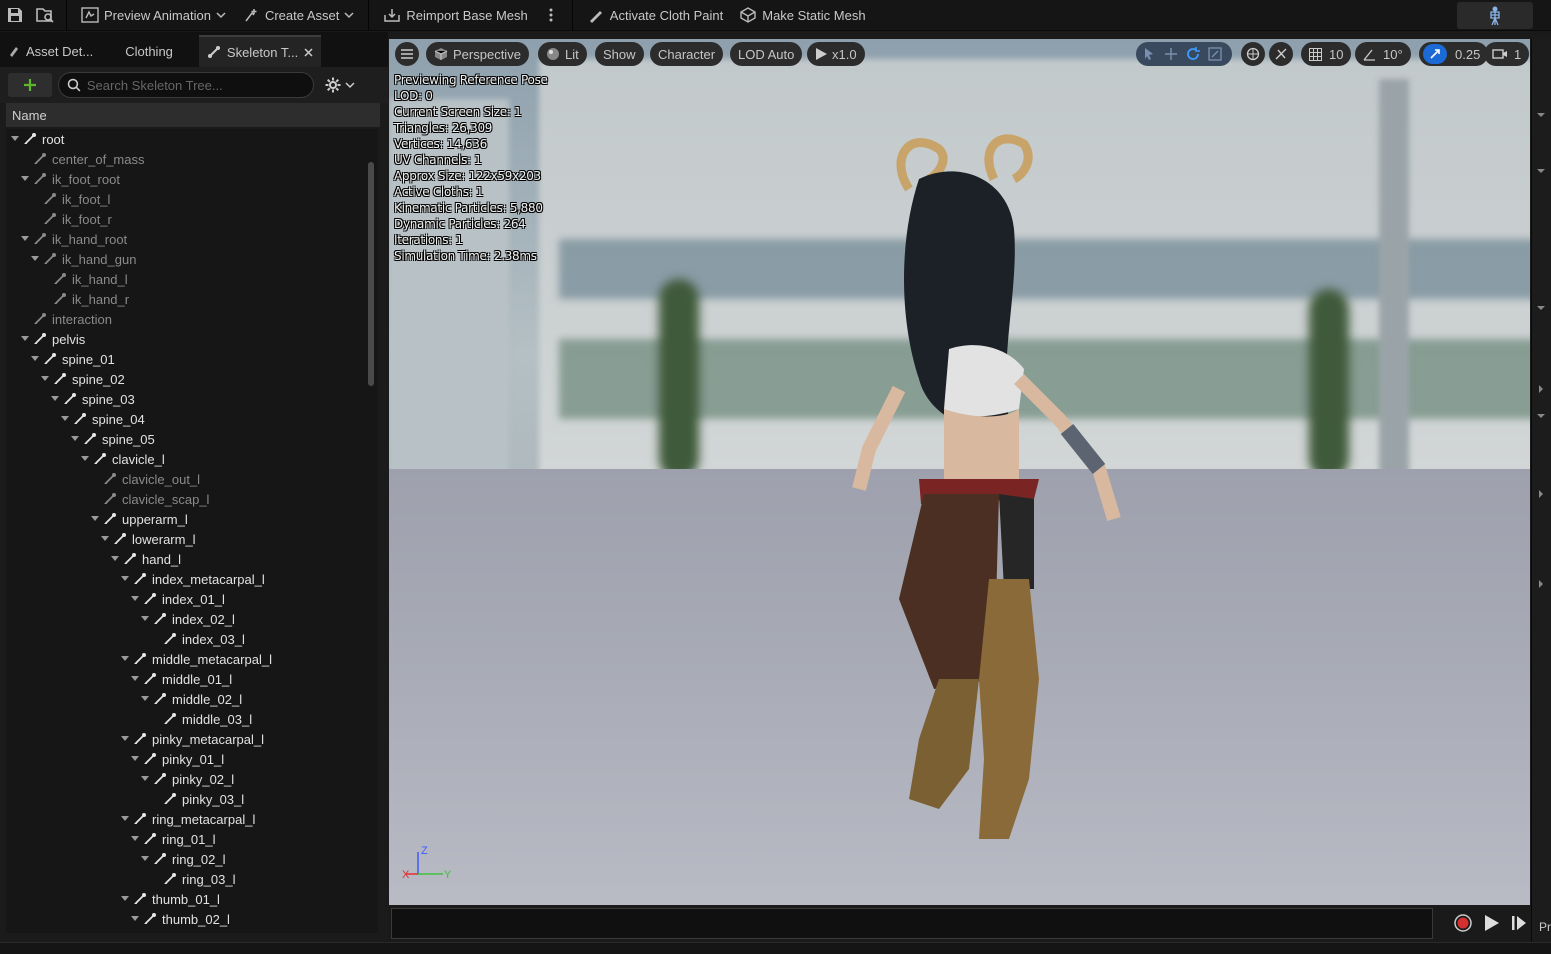 This screenshot has width=1551, height=954. Describe the element at coordinates (766, 54) in the screenshot. I see `lod-button: LOD Auto` at that location.